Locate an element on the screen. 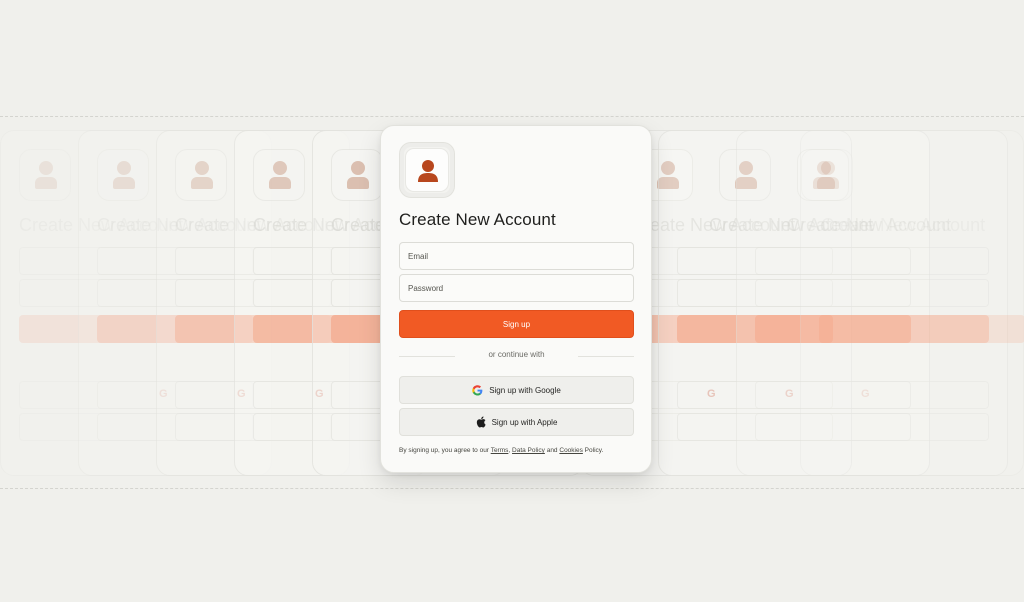 The width and height of the screenshot is (1024, 602). google-icon is located at coordinates (477, 390).